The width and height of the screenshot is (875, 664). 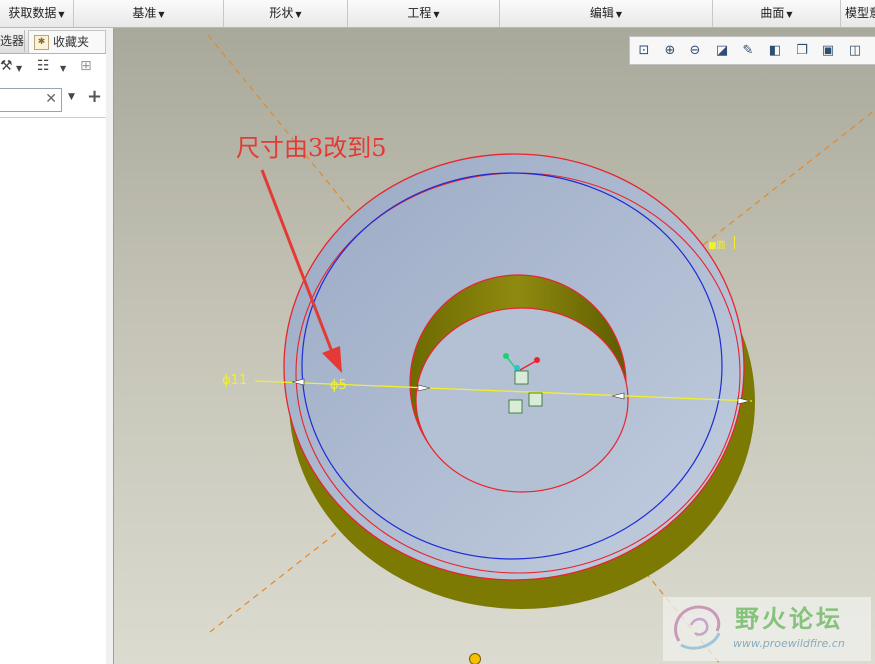 What do you see at coordinates (748, 51) in the screenshot?
I see `spin-icon: ✎` at bounding box center [748, 51].